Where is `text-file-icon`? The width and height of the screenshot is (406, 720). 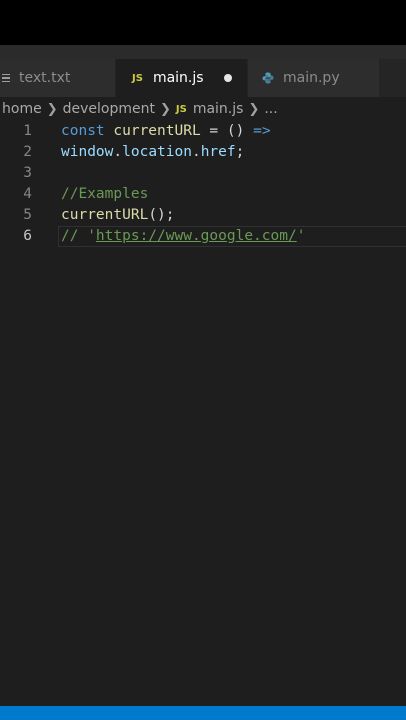
text-file-icon is located at coordinates (6, 78).